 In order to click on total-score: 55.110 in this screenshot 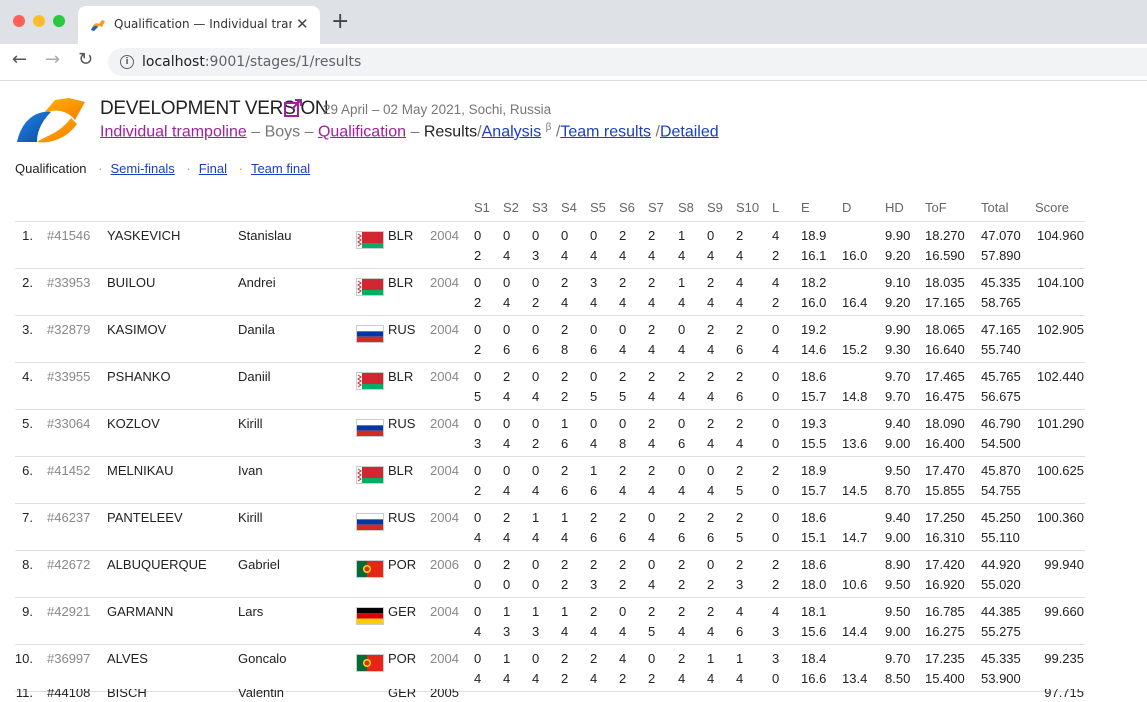, I will do `click(1000, 537)`.